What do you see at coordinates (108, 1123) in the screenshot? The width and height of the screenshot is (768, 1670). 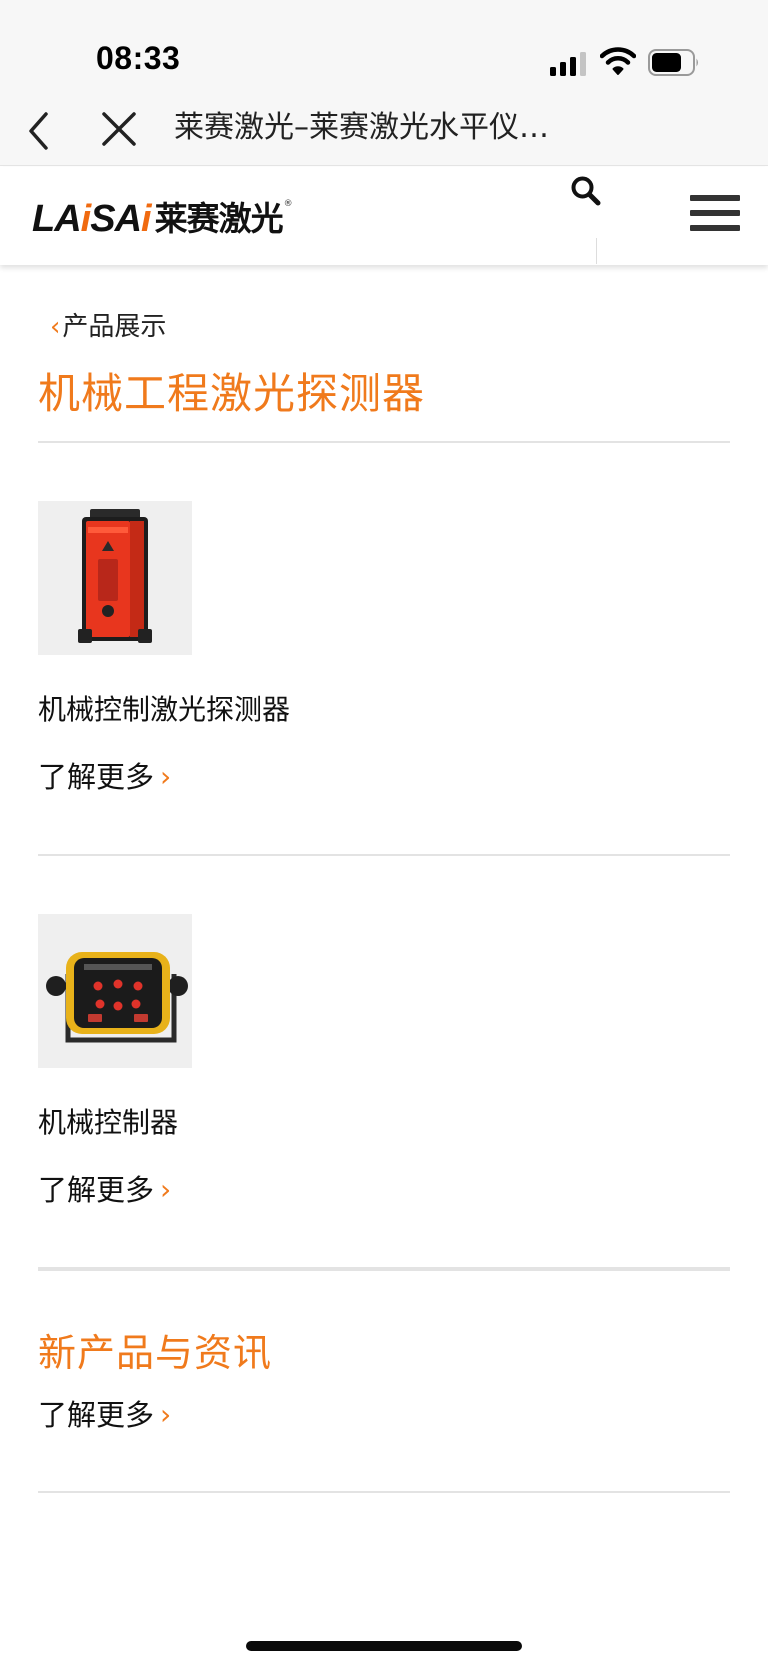 I see `product-name: 机械控制器` at bounding box center [108, 1123].